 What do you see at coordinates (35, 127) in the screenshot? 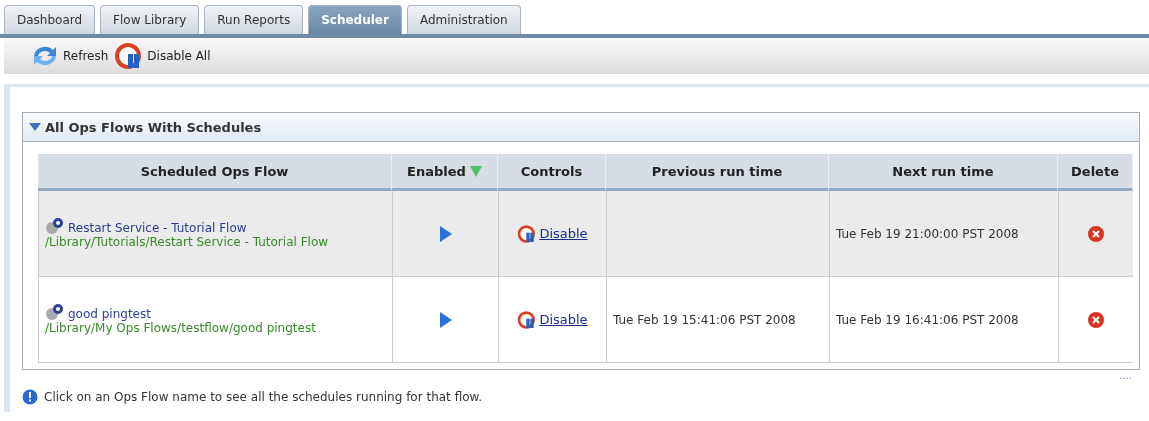
I see `caret-icon` at bounding box center [35, 127].